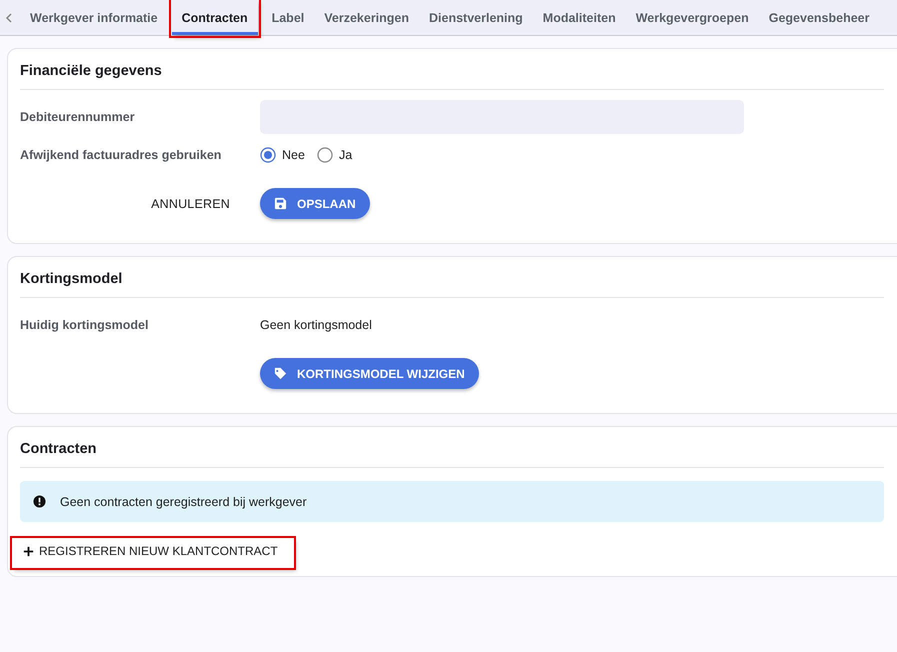 The image size is (897, 652). I want to click on tab: Werkgevergroepen, so click(692, 17).